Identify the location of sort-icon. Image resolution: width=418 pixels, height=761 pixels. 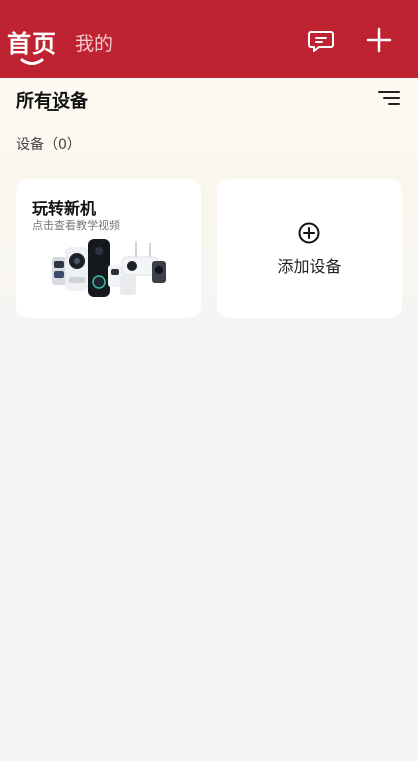
(389, 98).